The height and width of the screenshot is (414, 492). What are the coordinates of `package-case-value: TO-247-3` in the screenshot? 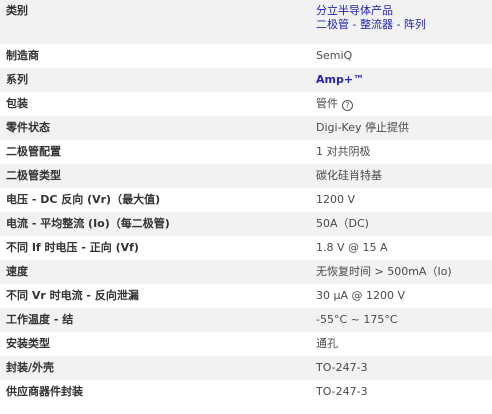 It's located at (401, 368).